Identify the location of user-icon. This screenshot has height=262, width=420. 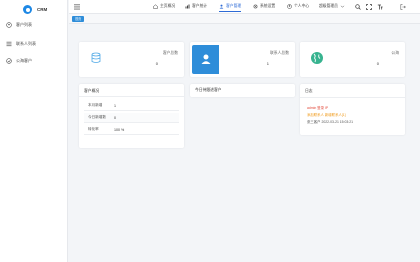
(221, 6).